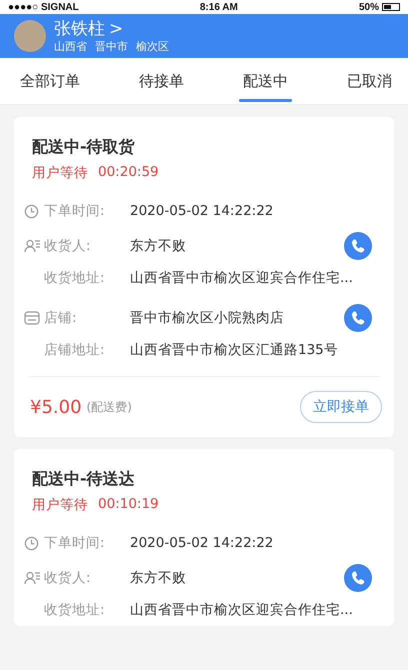 The height and width of the screenshot is (670, 408). Describe the element at coordinates (111, 46) in the screenshot. I see `region-text: 晋中市` at that location.